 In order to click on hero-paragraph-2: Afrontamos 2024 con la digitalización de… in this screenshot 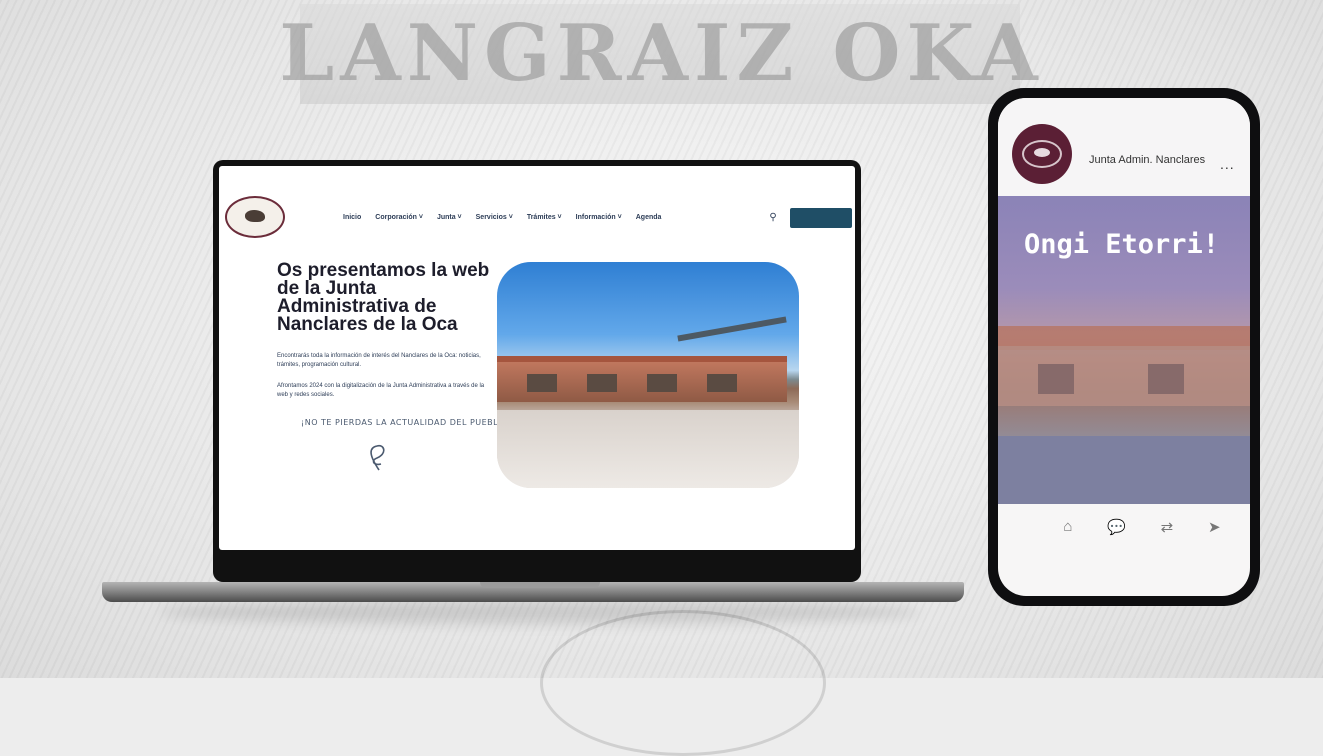, I will do `click(381, 390)`.